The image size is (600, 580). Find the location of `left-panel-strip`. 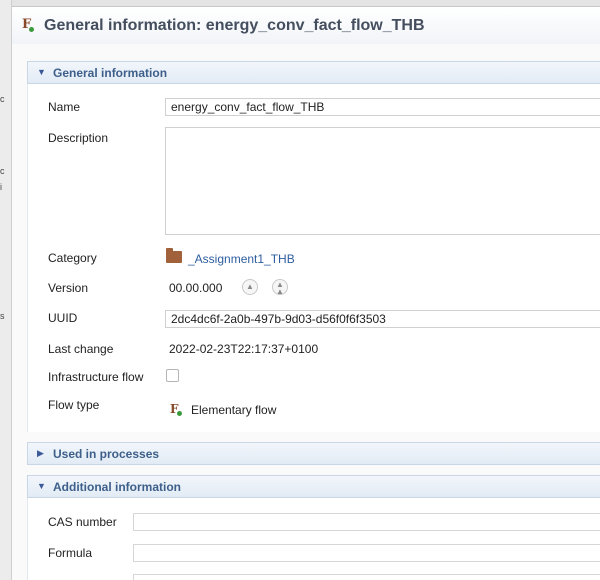

left-panel-strip is located at coordinates (6, 290).